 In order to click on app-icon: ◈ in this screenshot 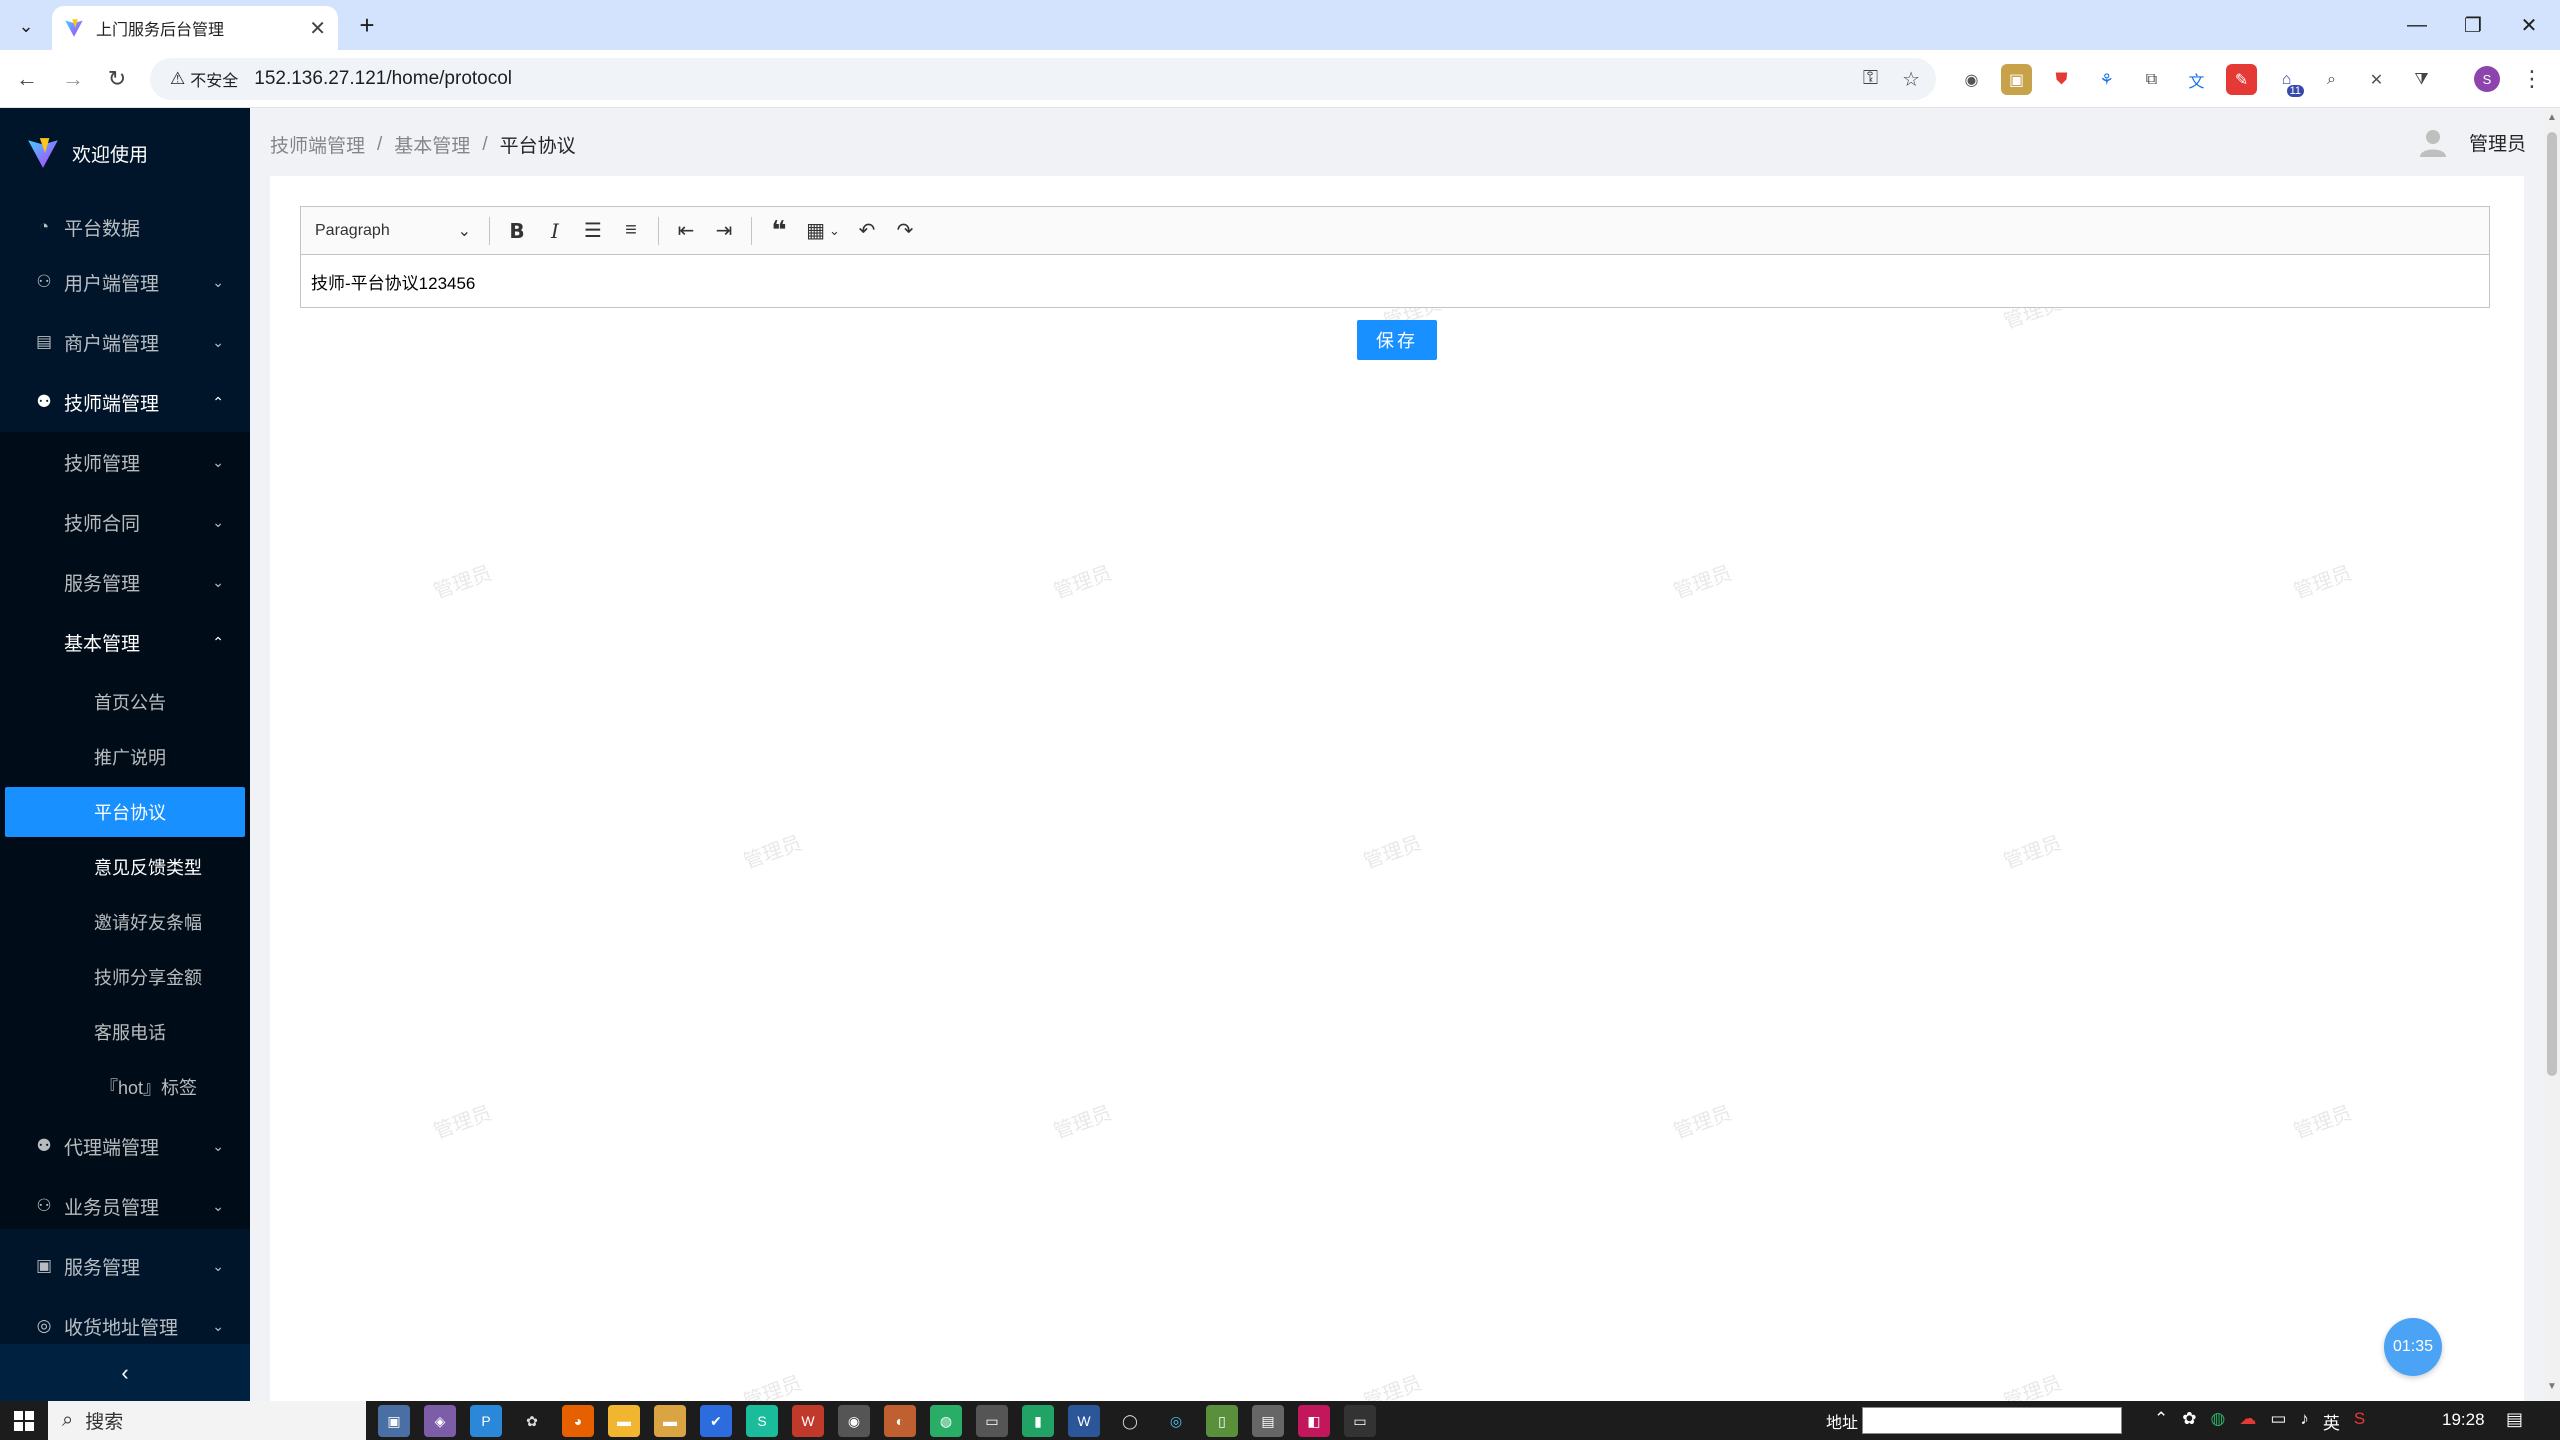, I will do `click(440, 1421)`.